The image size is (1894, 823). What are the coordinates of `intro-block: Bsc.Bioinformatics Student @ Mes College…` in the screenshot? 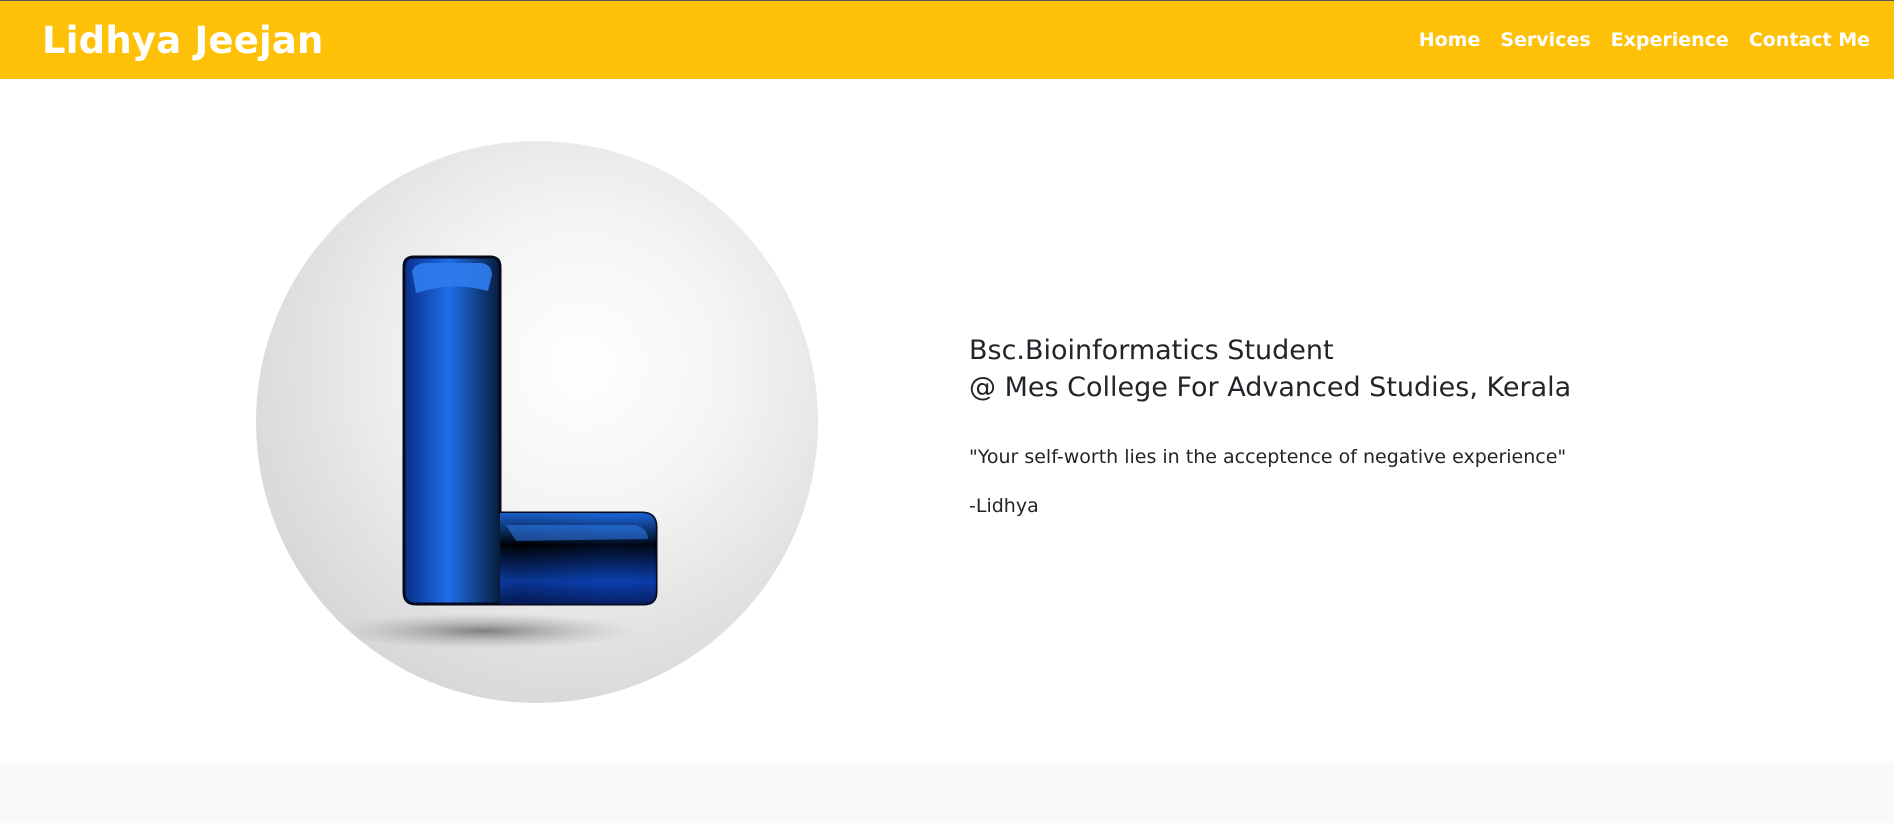 It's located at (1319, 424).